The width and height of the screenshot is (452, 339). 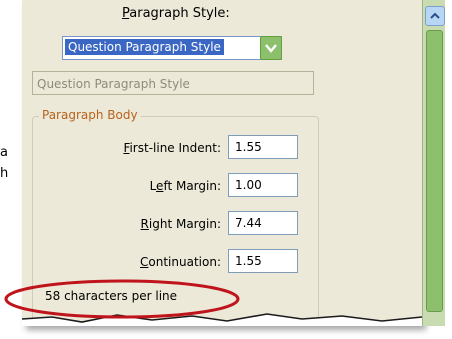 I want to click on scroll-up-button, so click(x=435, y=16).